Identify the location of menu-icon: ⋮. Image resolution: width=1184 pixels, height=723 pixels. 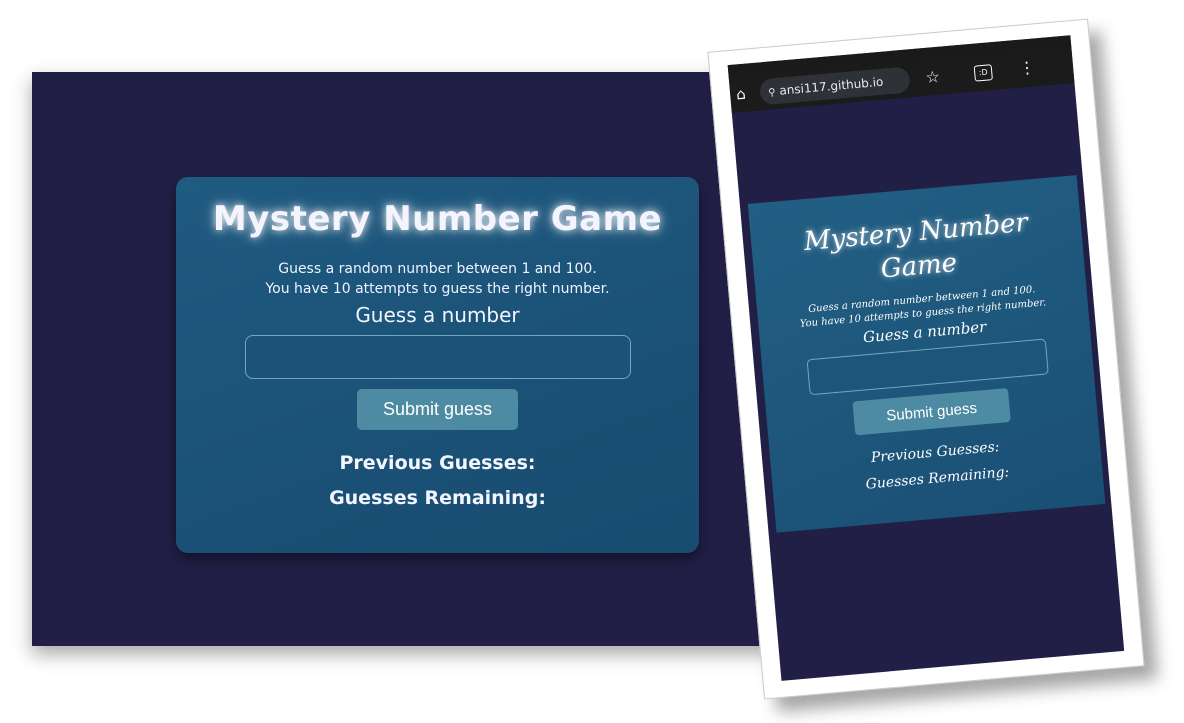
(1027, 67).